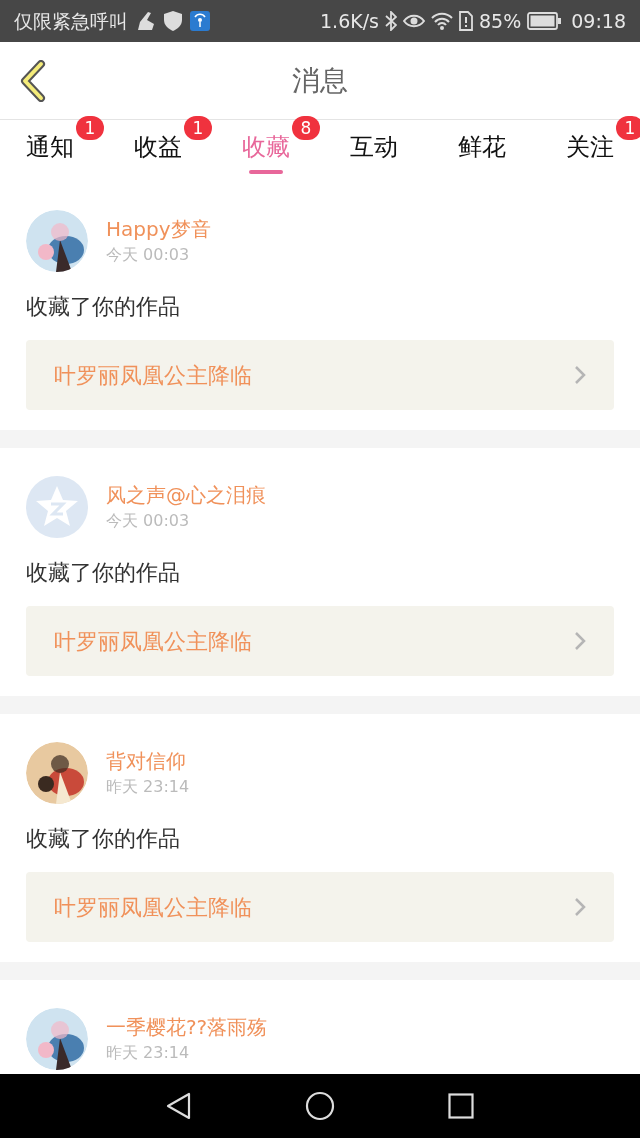  Describe the element at coordinates (374, 151) in the screenshot. I see `tab: 互动` at that location.